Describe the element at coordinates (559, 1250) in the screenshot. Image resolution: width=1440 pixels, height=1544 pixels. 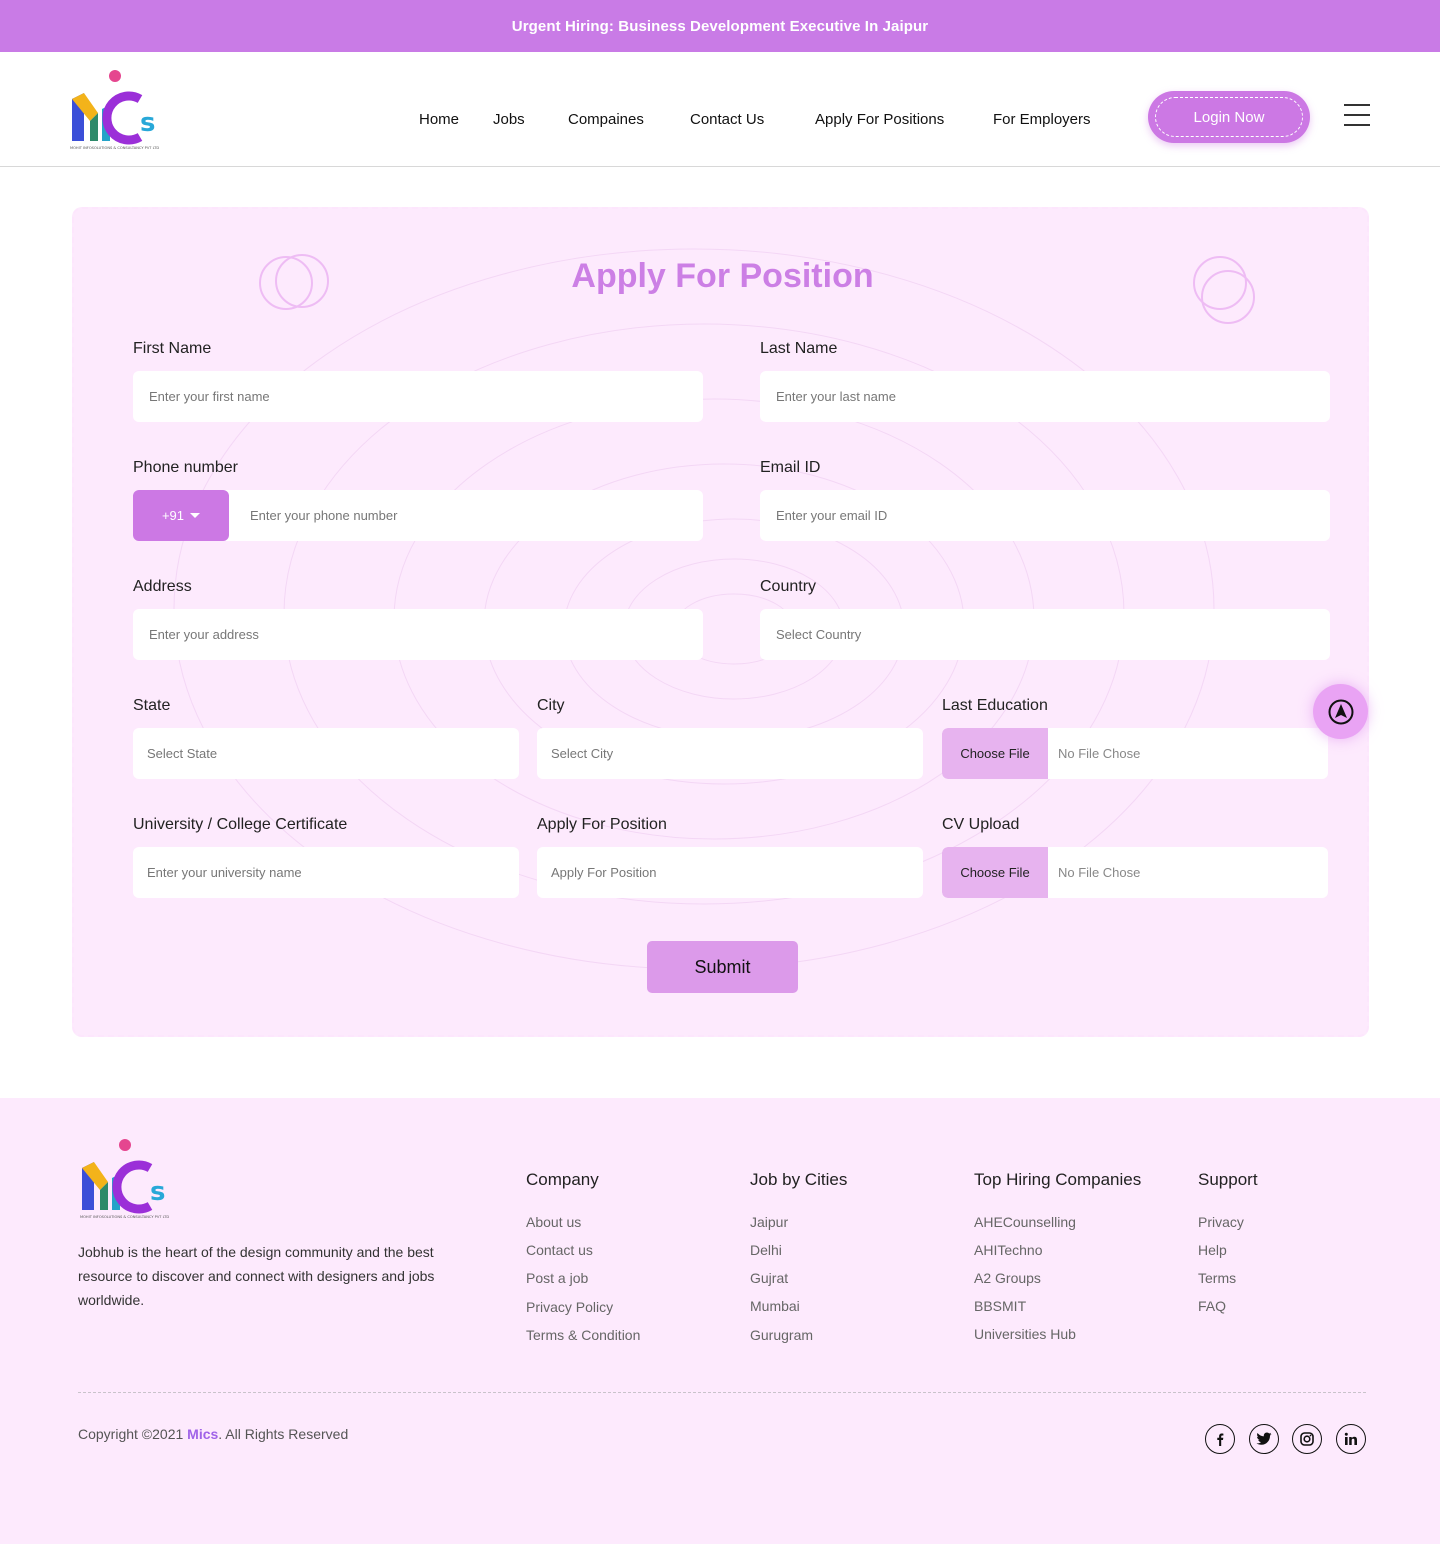
I see `footer-link-contact-us: Contact us` at that location.